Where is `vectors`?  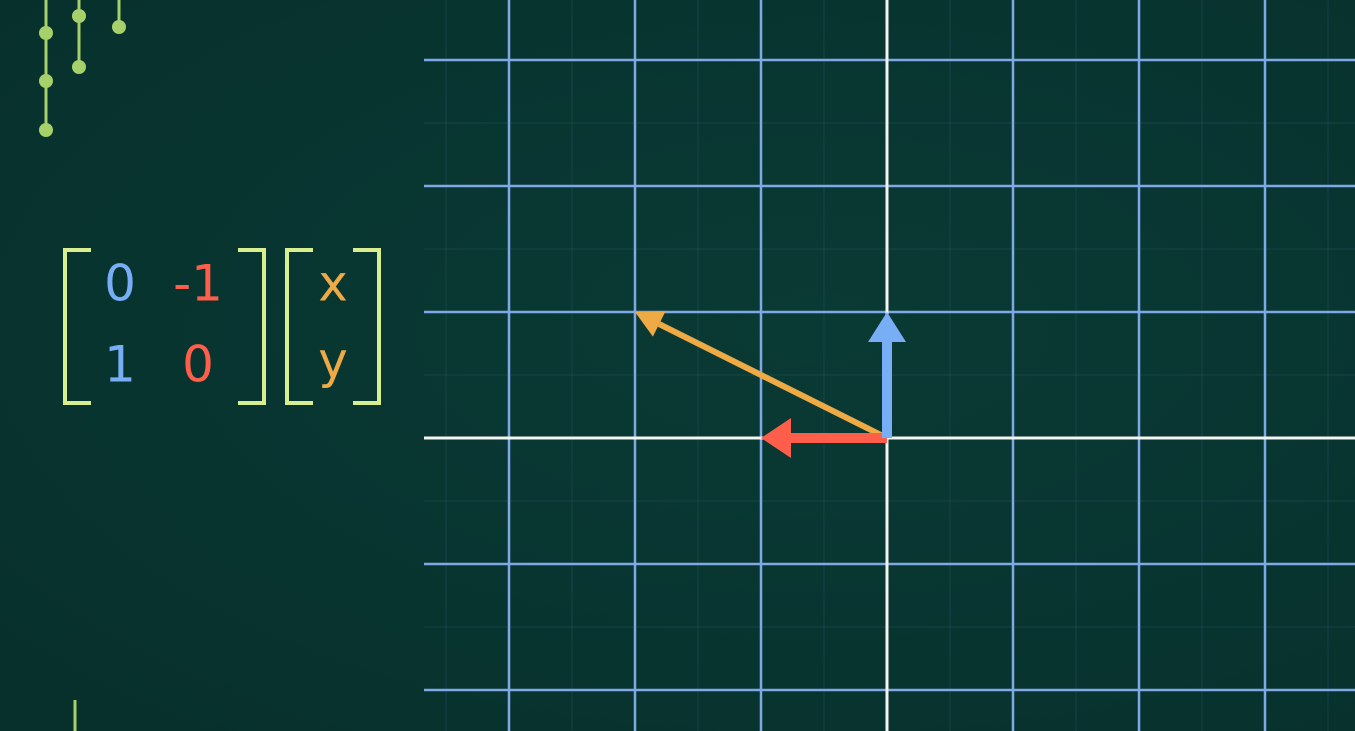 vectors is located at coordinates (770, 384).